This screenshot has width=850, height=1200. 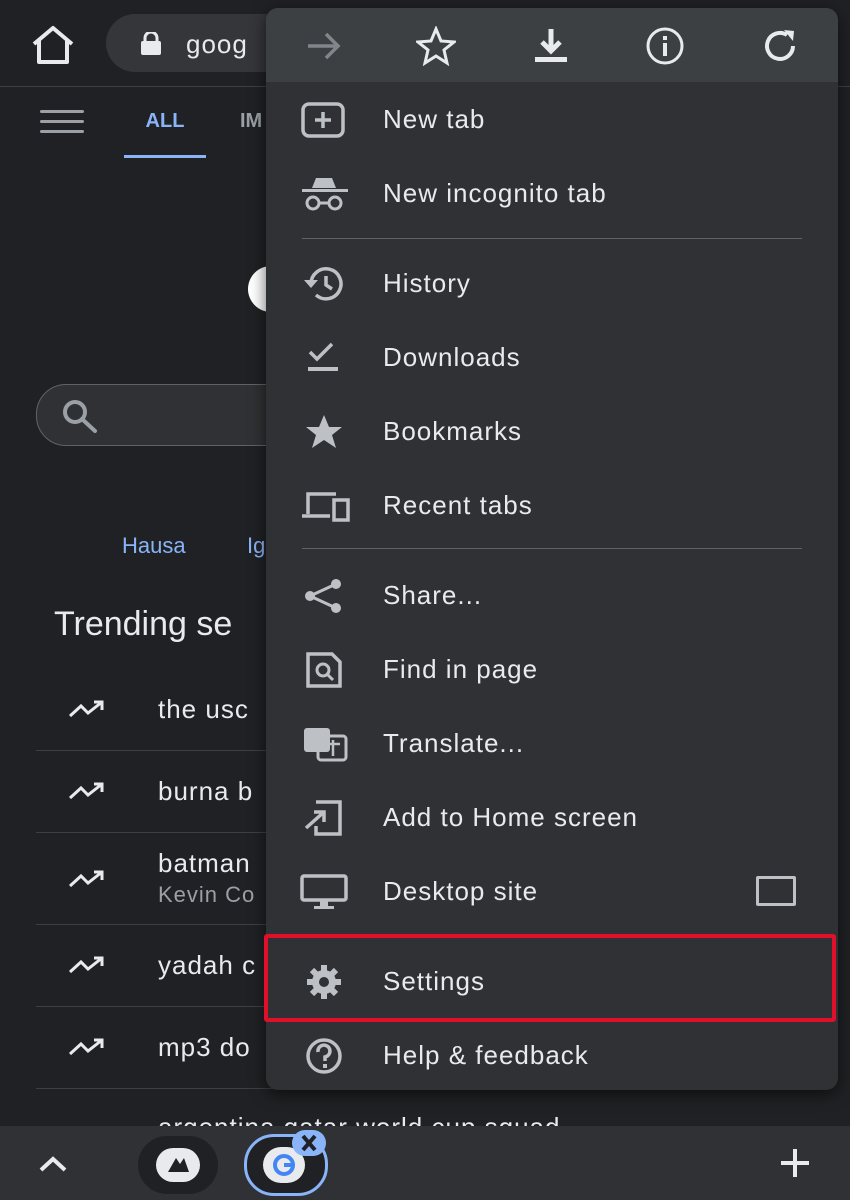 I want to click on menu-item-label: Recent tabs, so click(x=458, y=505).